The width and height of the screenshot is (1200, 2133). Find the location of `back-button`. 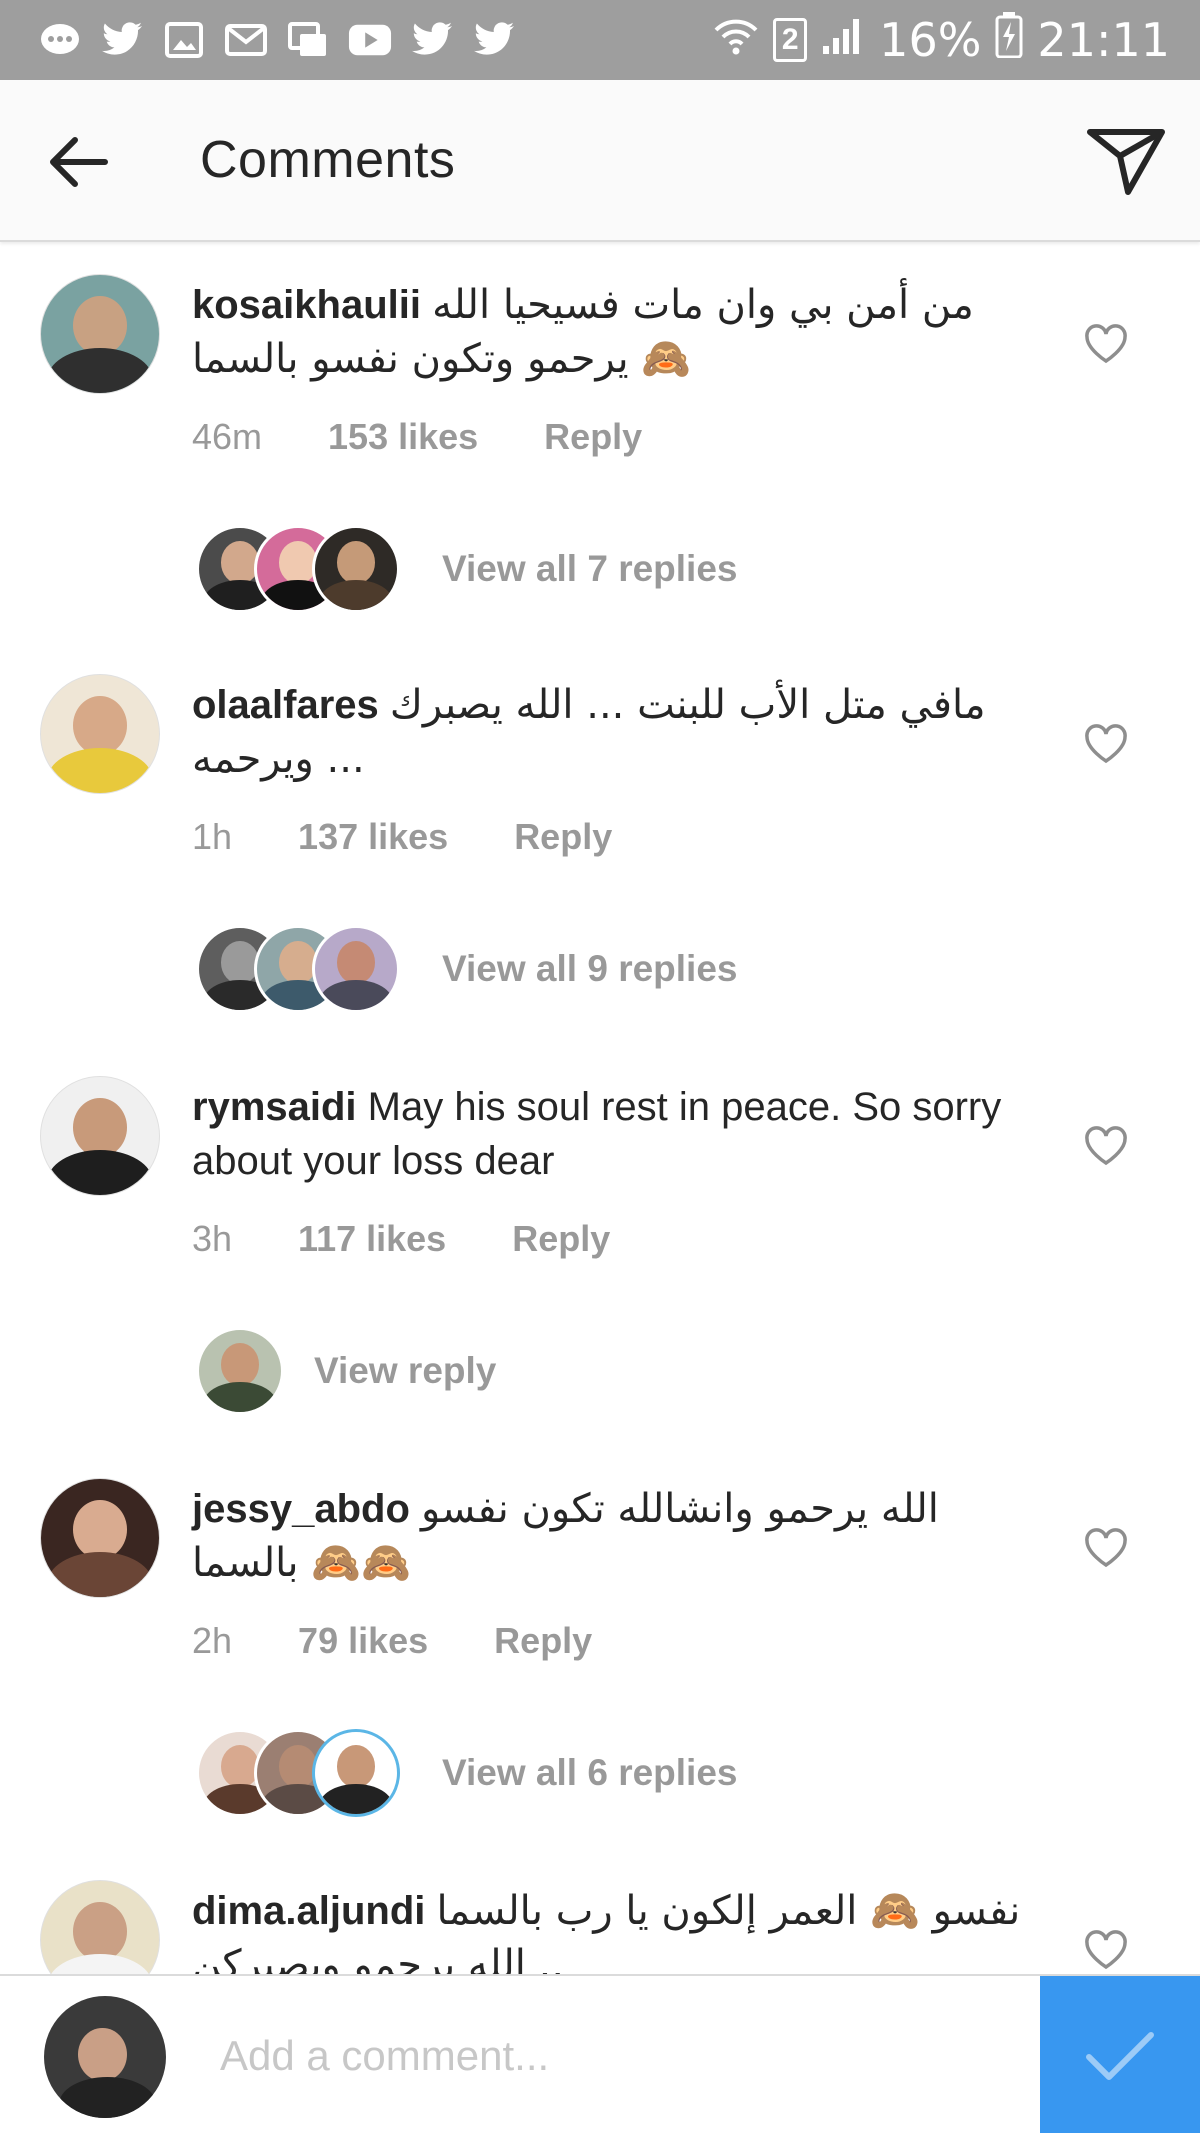

back-button is located at coordinates (78, 162).